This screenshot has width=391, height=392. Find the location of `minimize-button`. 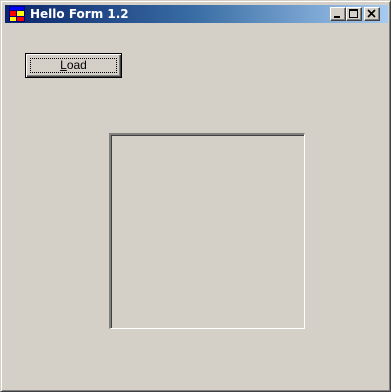

minimize-button is located at coordinates (338, 14).